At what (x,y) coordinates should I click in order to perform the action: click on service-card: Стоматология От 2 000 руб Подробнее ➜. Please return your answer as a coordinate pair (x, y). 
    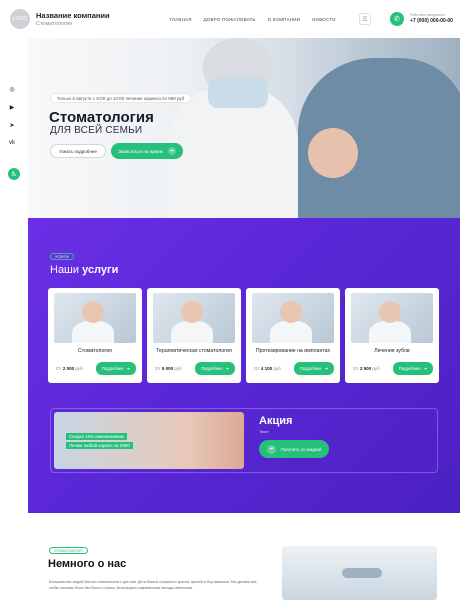
    Looking at the image, I should click on (95, 335).